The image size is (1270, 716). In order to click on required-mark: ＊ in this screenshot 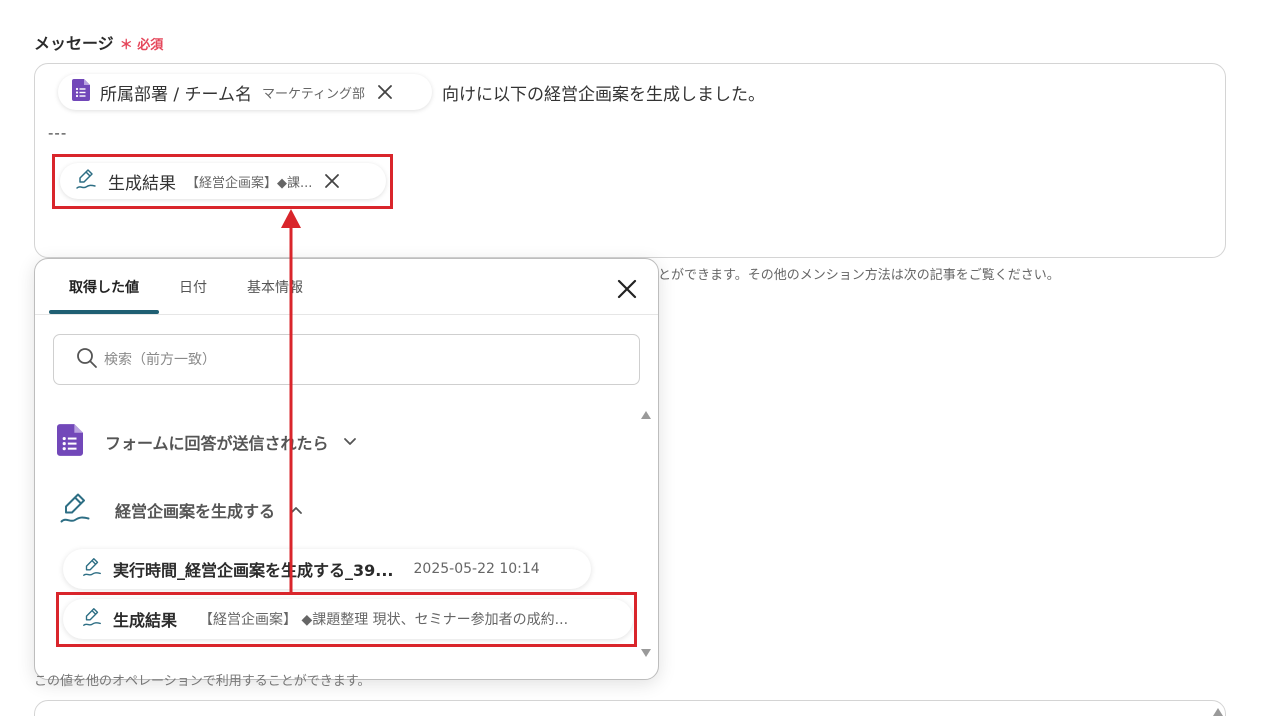, I will do `click(126, 45)`.